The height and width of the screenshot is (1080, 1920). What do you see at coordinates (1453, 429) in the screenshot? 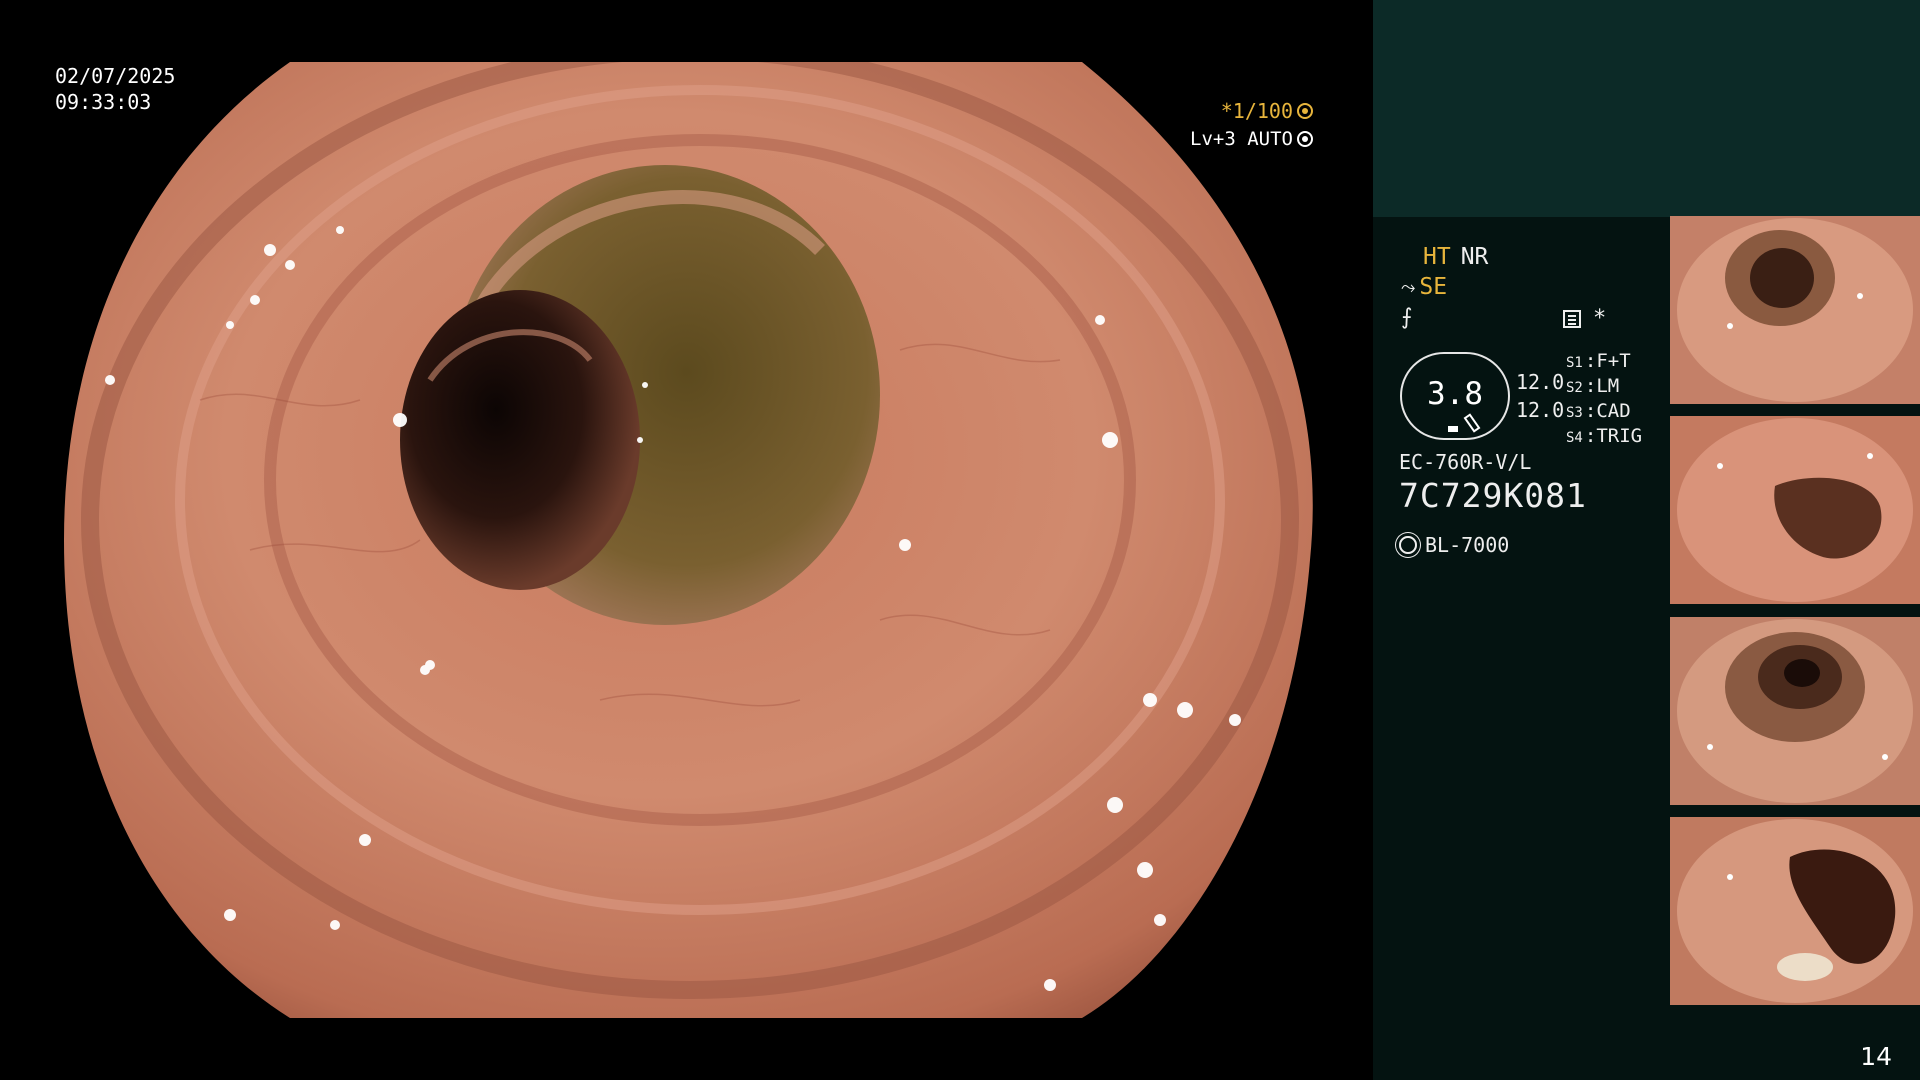
I see `gauge-bar-icon` at bounding box center [1453, 429].